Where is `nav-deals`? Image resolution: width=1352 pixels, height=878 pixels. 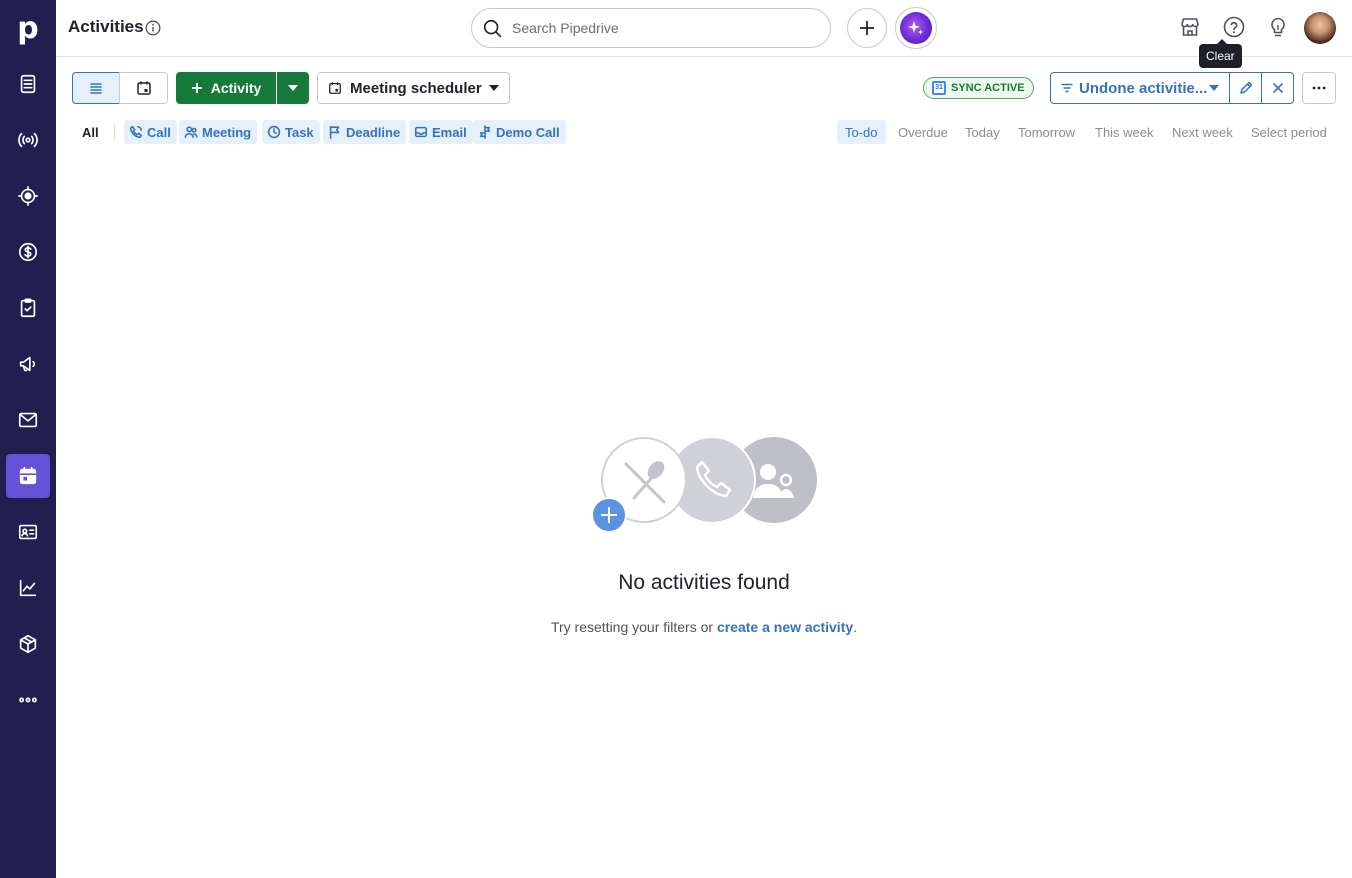 nav-deals is located at coordinates (28, 252).